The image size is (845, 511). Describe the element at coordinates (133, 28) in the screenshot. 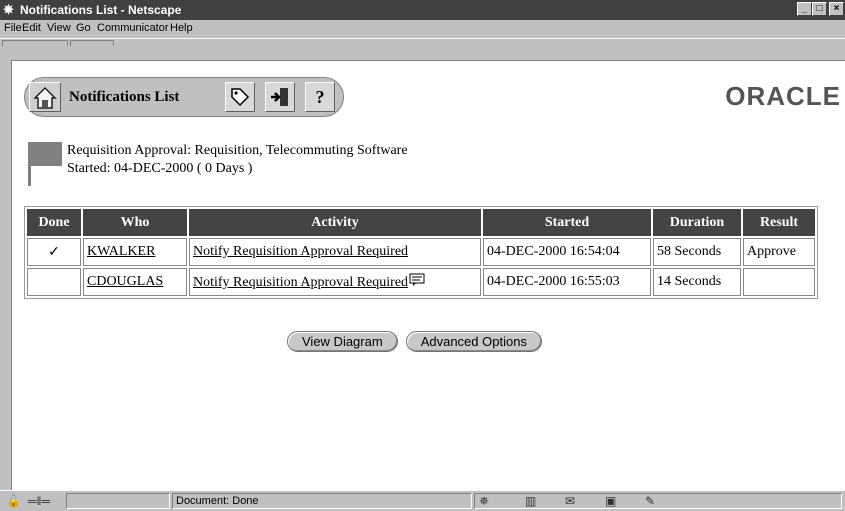

I see `menu-communicator: Communicator` at that location.